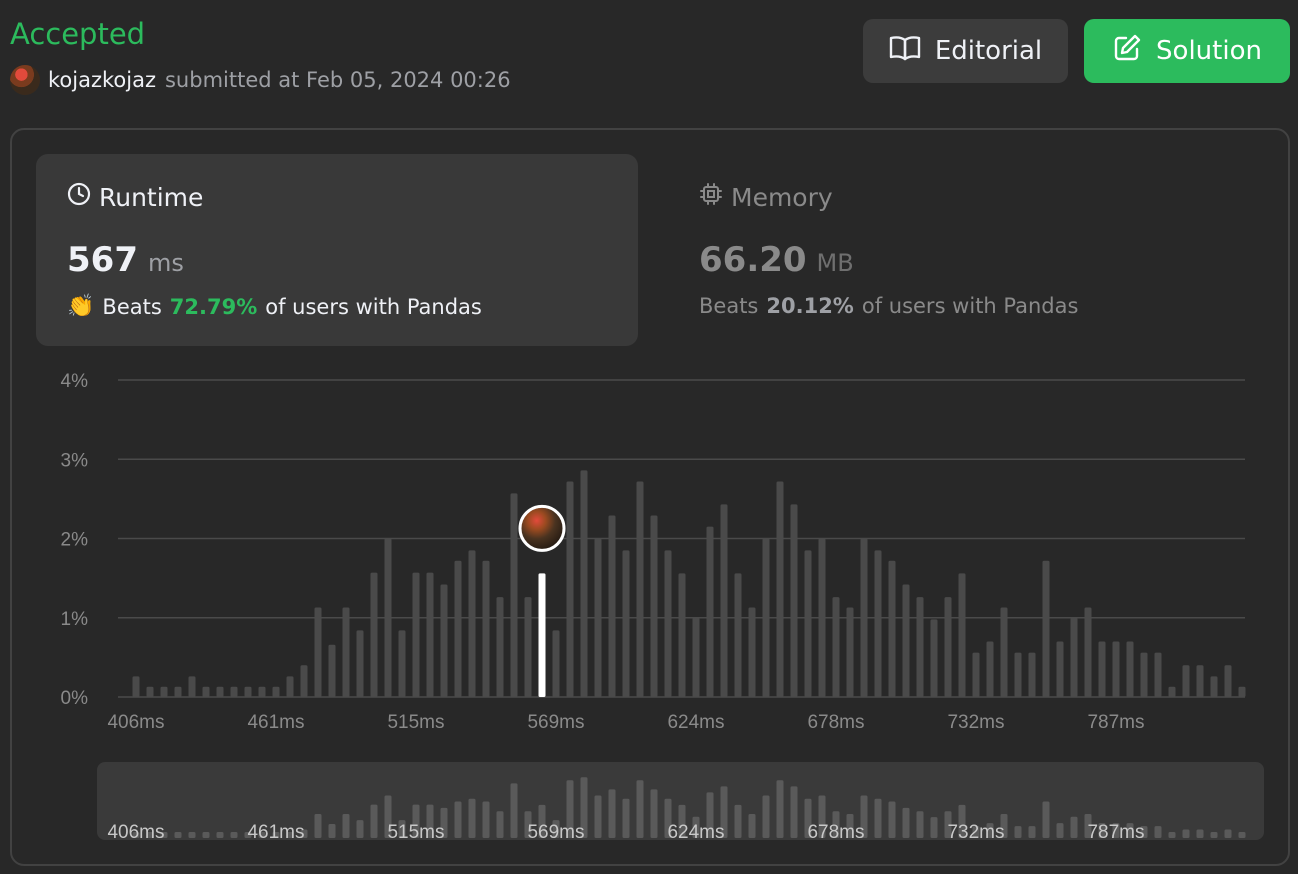  What do you see at coordinates (542, 635) in the screenshot?
I see `highlight-bar` at bounding box center [542, 635].